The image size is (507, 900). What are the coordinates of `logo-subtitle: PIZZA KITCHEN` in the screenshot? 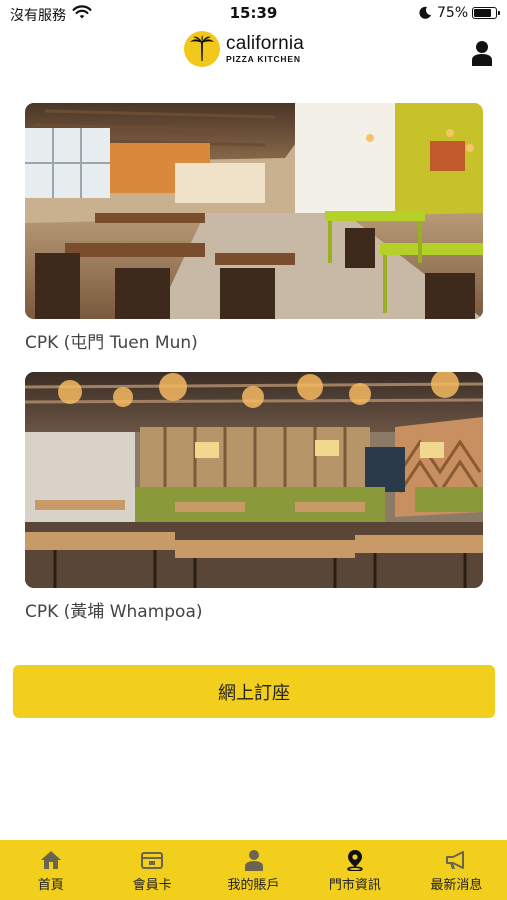 It's located at (263, 59).